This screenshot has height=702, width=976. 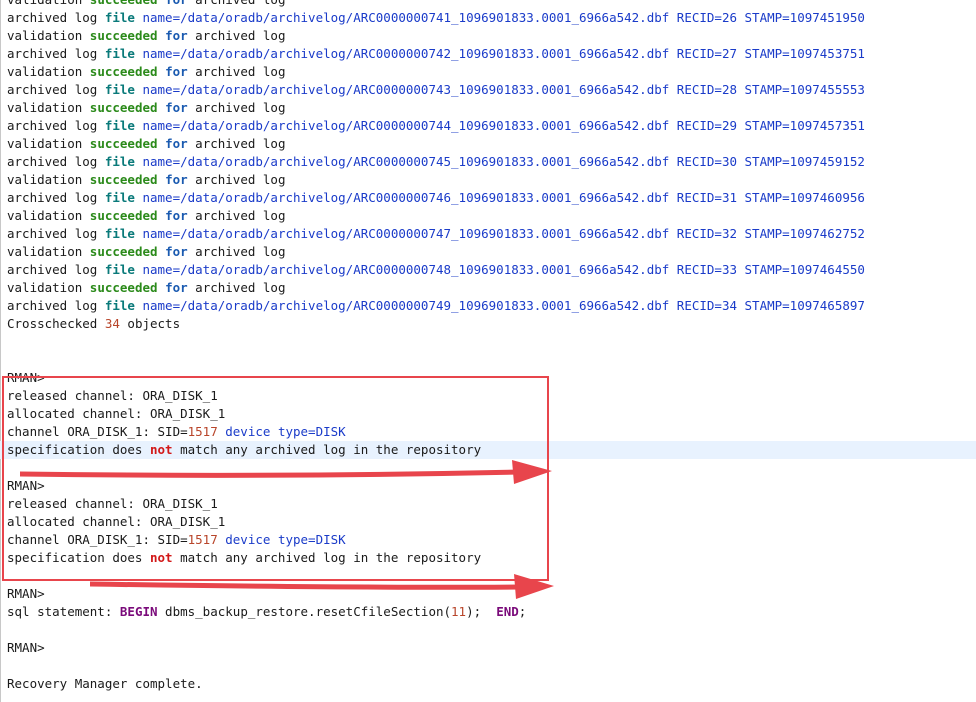 I want to click on output-line: allocated channel: ORA_DISK_1, so click(x=488, y=414).